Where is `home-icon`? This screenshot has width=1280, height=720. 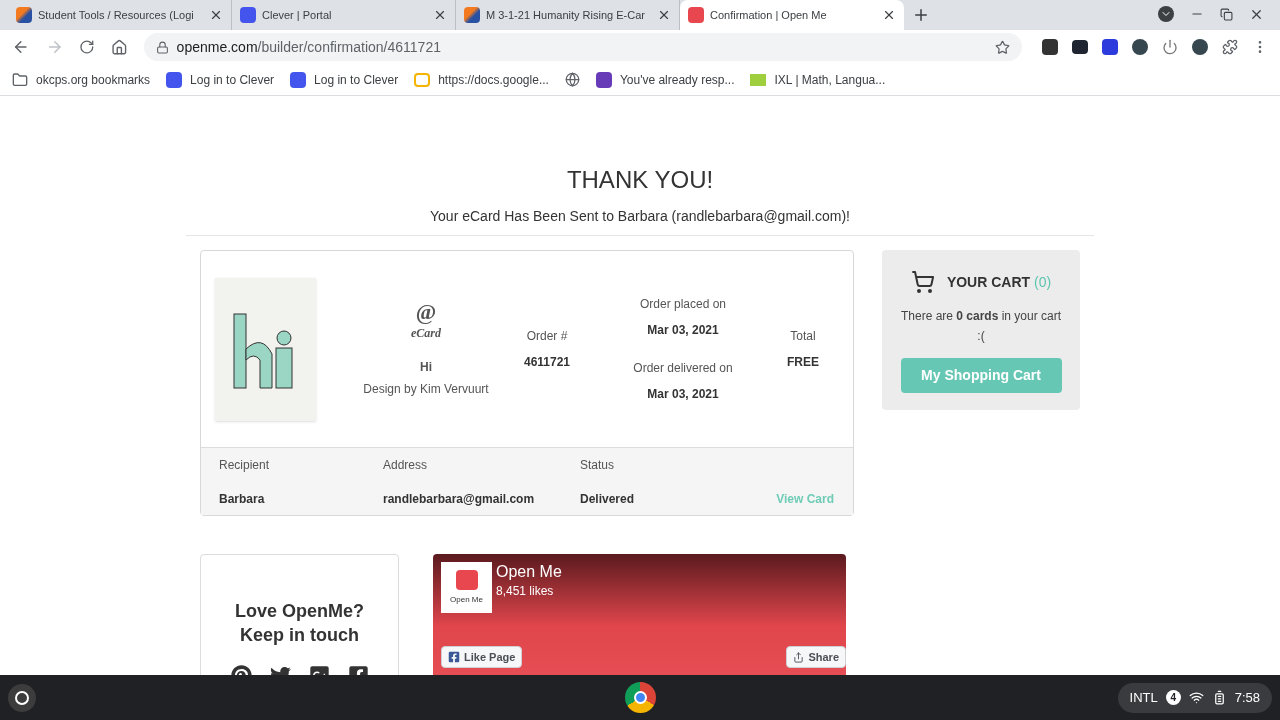
home-icon is located at coordinates (119, 47).